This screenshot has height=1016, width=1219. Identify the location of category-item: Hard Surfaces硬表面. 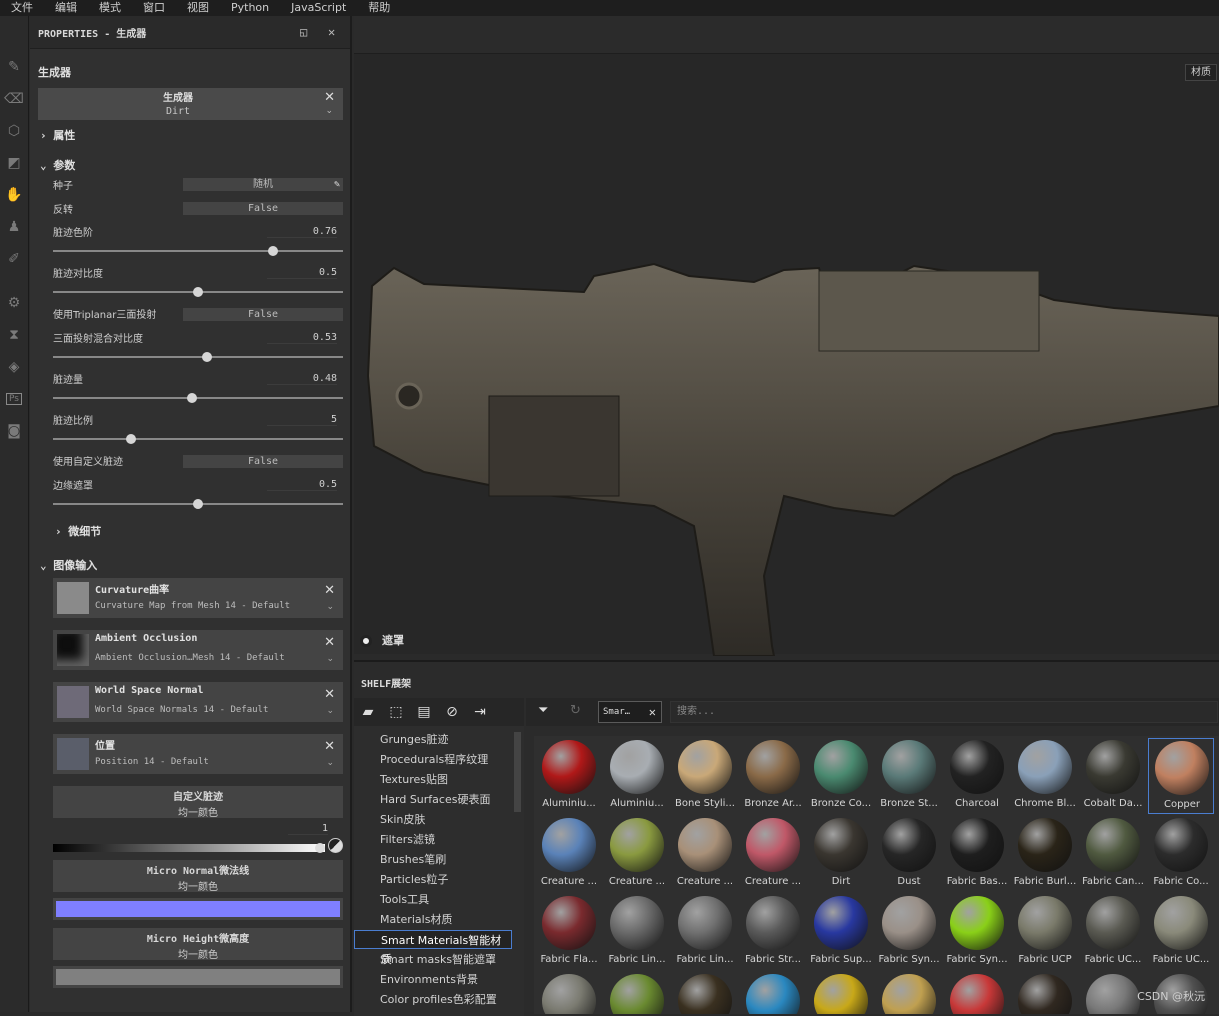
(433, 799).